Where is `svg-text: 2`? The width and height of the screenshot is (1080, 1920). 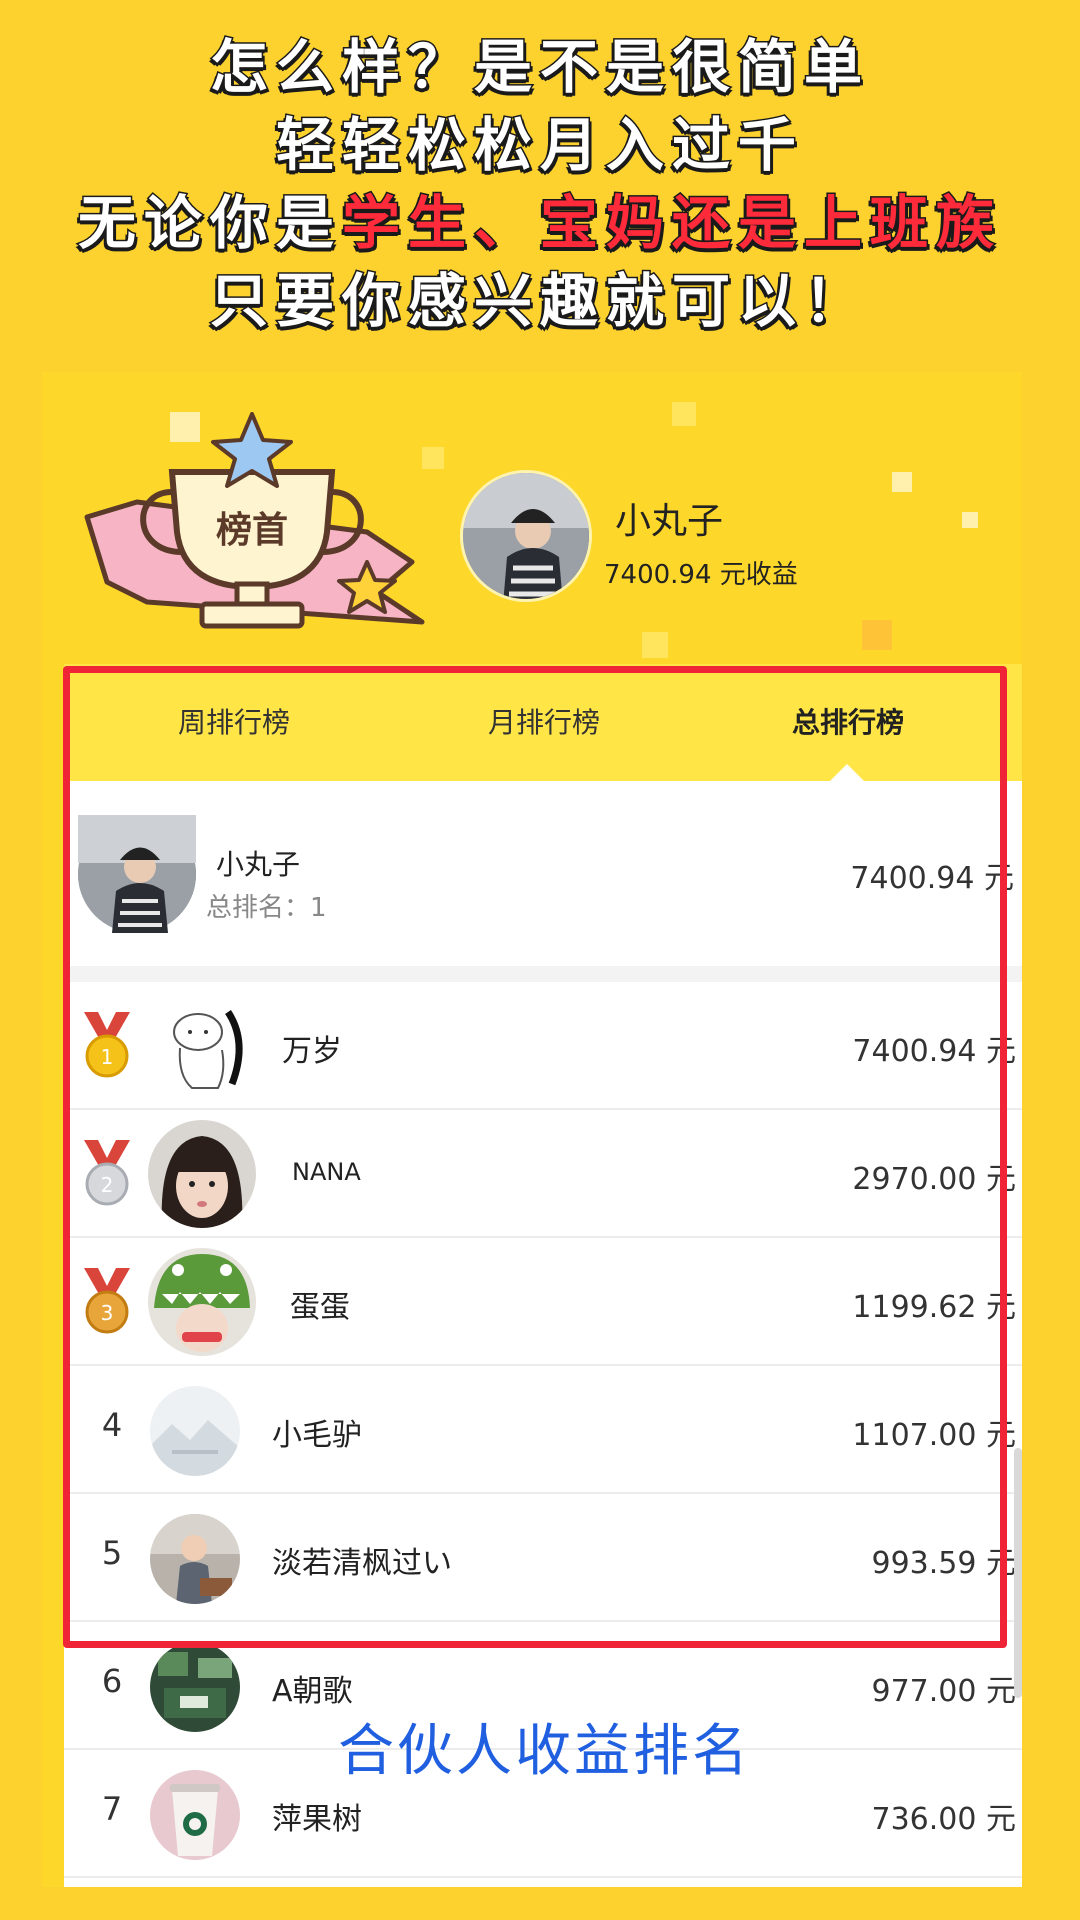
svg-text: 2 is located at coordinates (107, 1185).